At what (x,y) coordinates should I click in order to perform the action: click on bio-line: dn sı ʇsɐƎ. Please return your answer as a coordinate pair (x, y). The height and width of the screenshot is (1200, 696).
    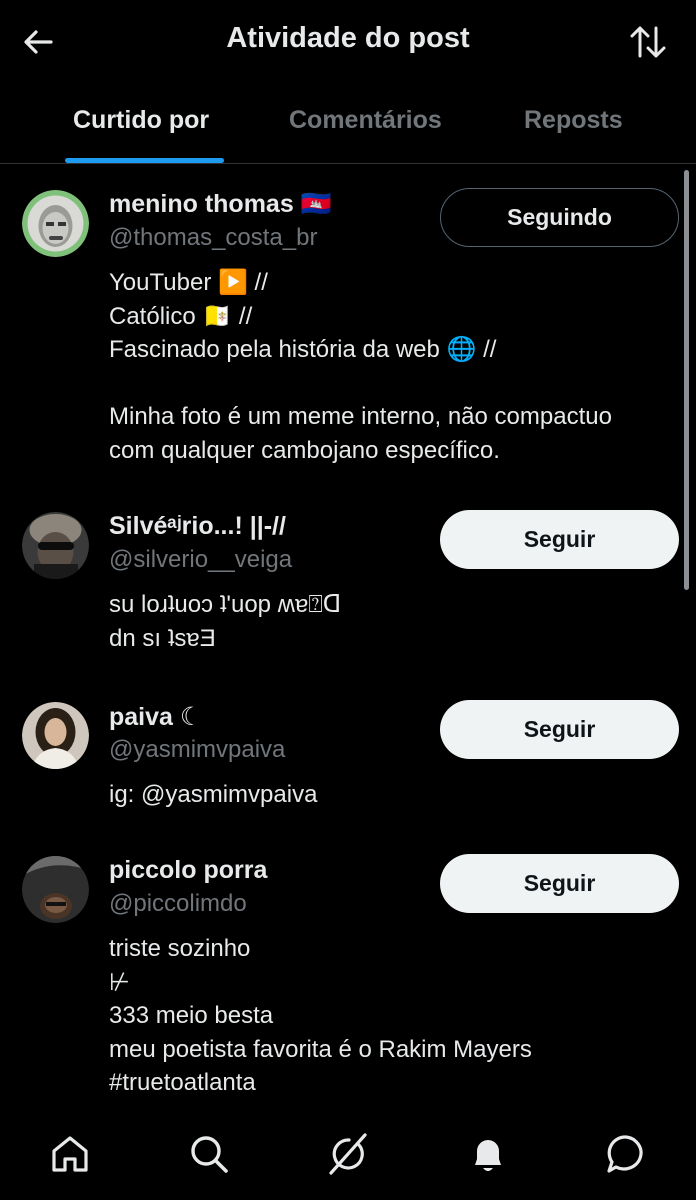
    Looking at the image, I should click on (162, 638).